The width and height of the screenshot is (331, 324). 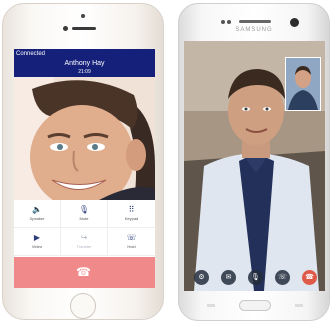 I want to click on call-header: Connected Anthony Hay 21:09, so click(x=84, y=63).